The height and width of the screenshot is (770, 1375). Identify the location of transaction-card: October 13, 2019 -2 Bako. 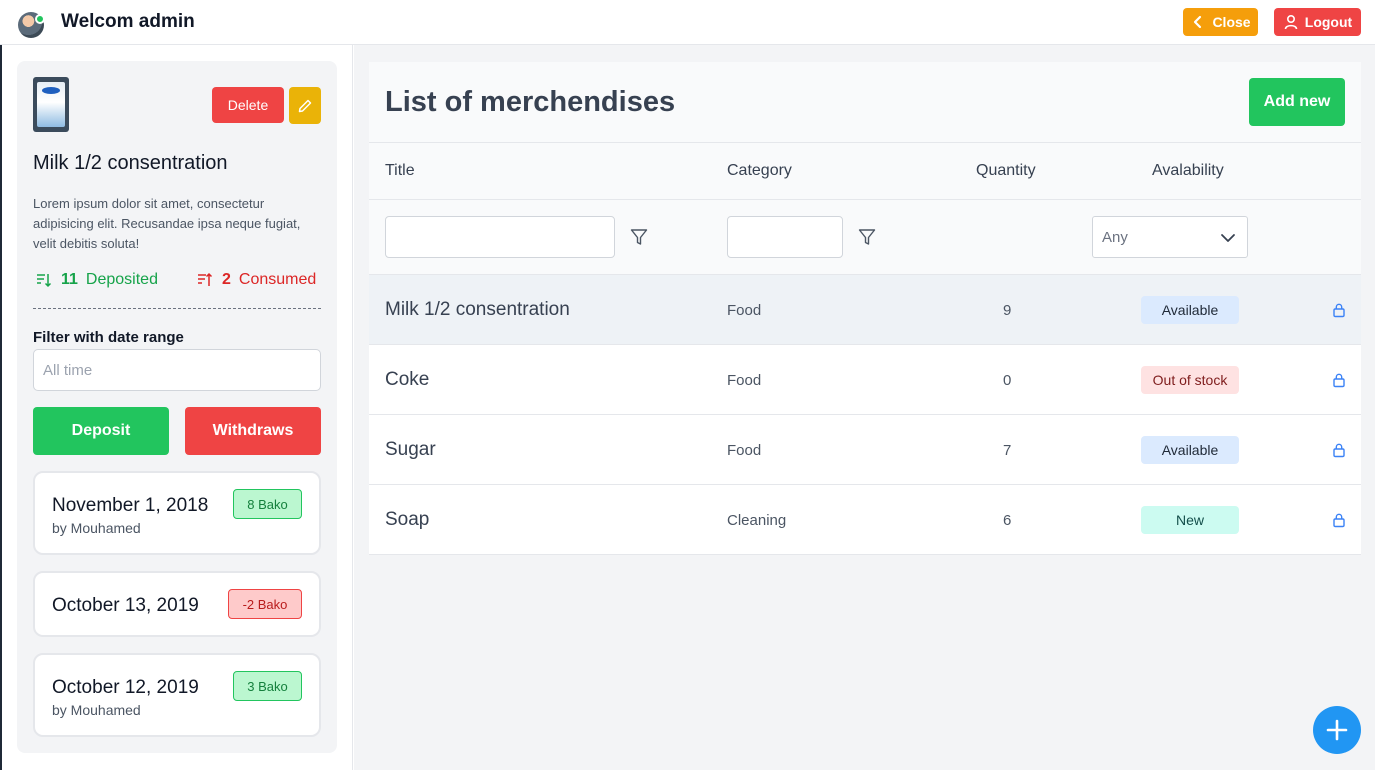
(177, 604).